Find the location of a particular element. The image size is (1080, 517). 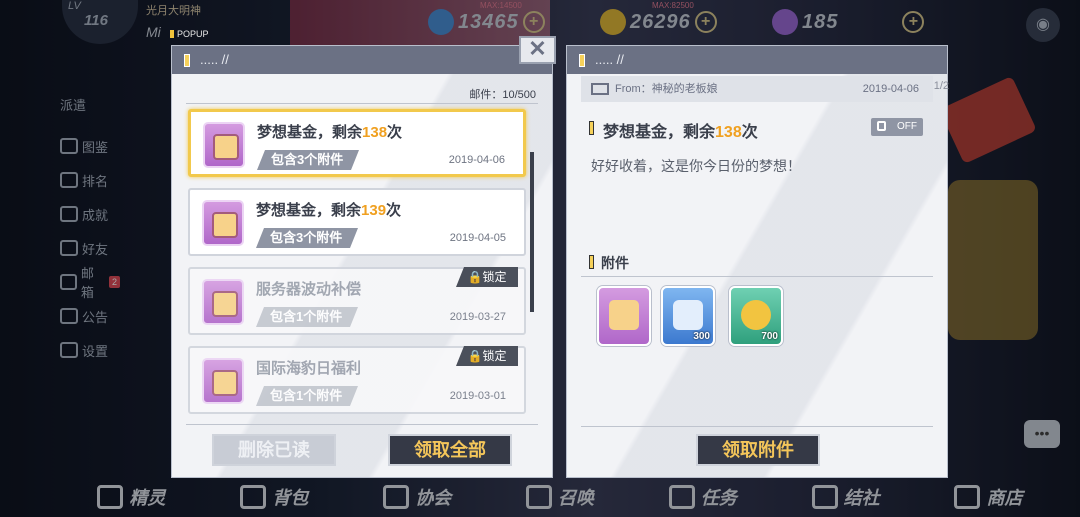

sender-row: From：神秘的老板娘 2019-04-06 is located at coordinates (757, 89).